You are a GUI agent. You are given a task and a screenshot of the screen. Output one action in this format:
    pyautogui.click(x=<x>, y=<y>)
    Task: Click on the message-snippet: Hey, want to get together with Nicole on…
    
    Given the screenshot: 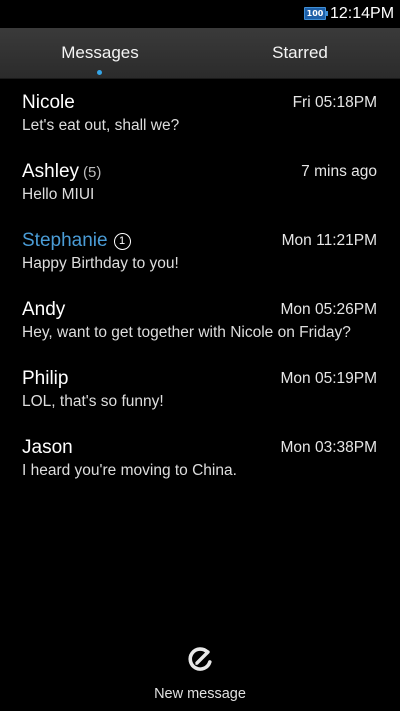 What is the action you would take?
    pyautogui.click(x=186, y=332)
    